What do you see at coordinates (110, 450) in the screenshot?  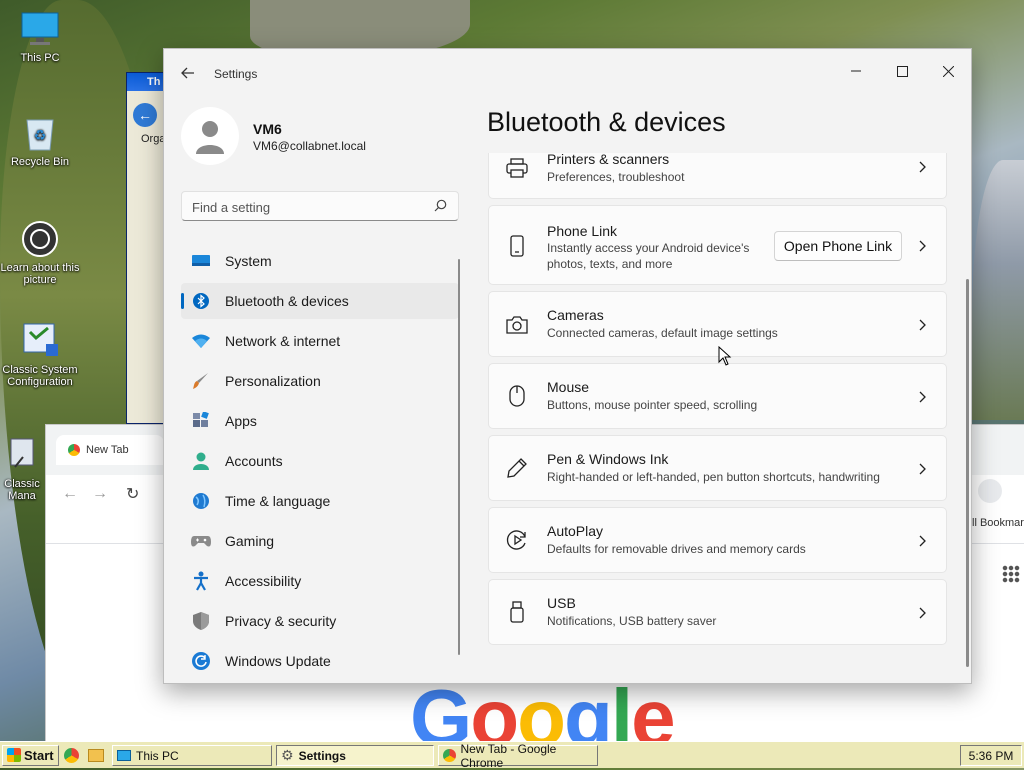 I see `chrome-tab-new-tab: New Tab` at bounding box center [110, 450].